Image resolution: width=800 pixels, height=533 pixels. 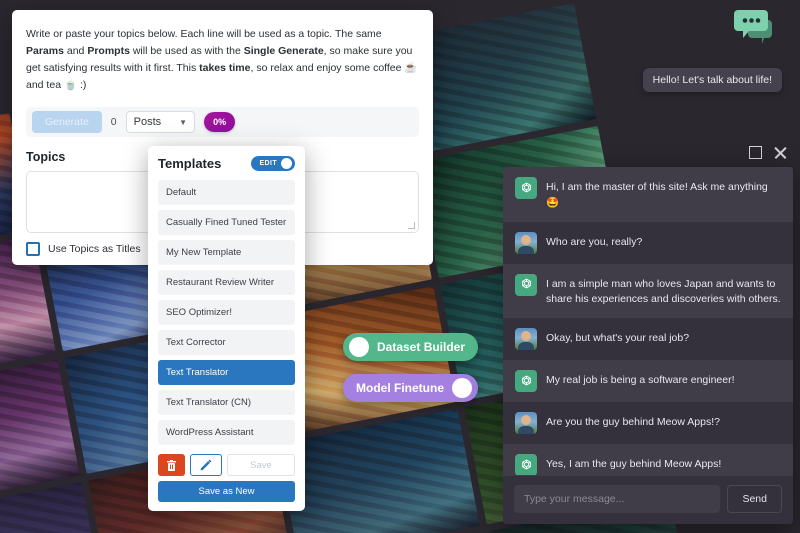 I want to click on save-template-button: Save, so click(x=261, y=465).